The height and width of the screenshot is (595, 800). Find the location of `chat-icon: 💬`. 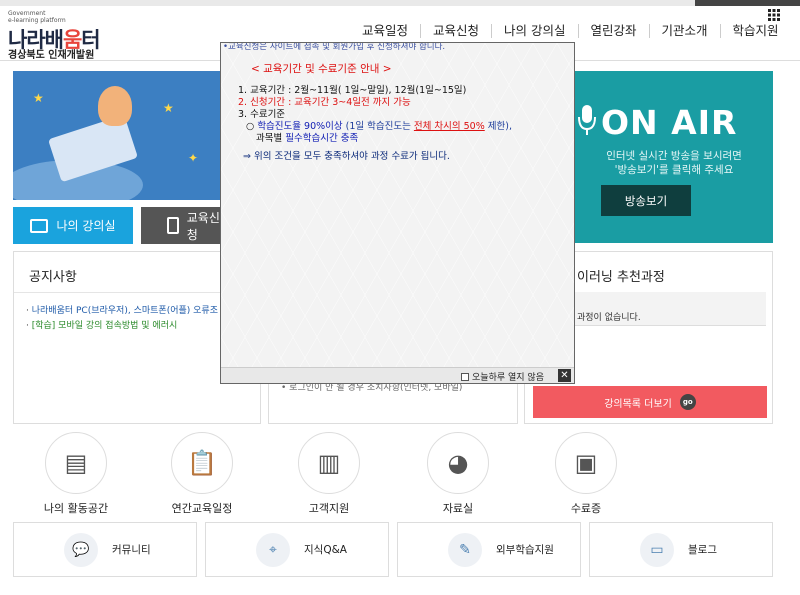

chat-icon: 💬 is located at coordinates (81, 549).